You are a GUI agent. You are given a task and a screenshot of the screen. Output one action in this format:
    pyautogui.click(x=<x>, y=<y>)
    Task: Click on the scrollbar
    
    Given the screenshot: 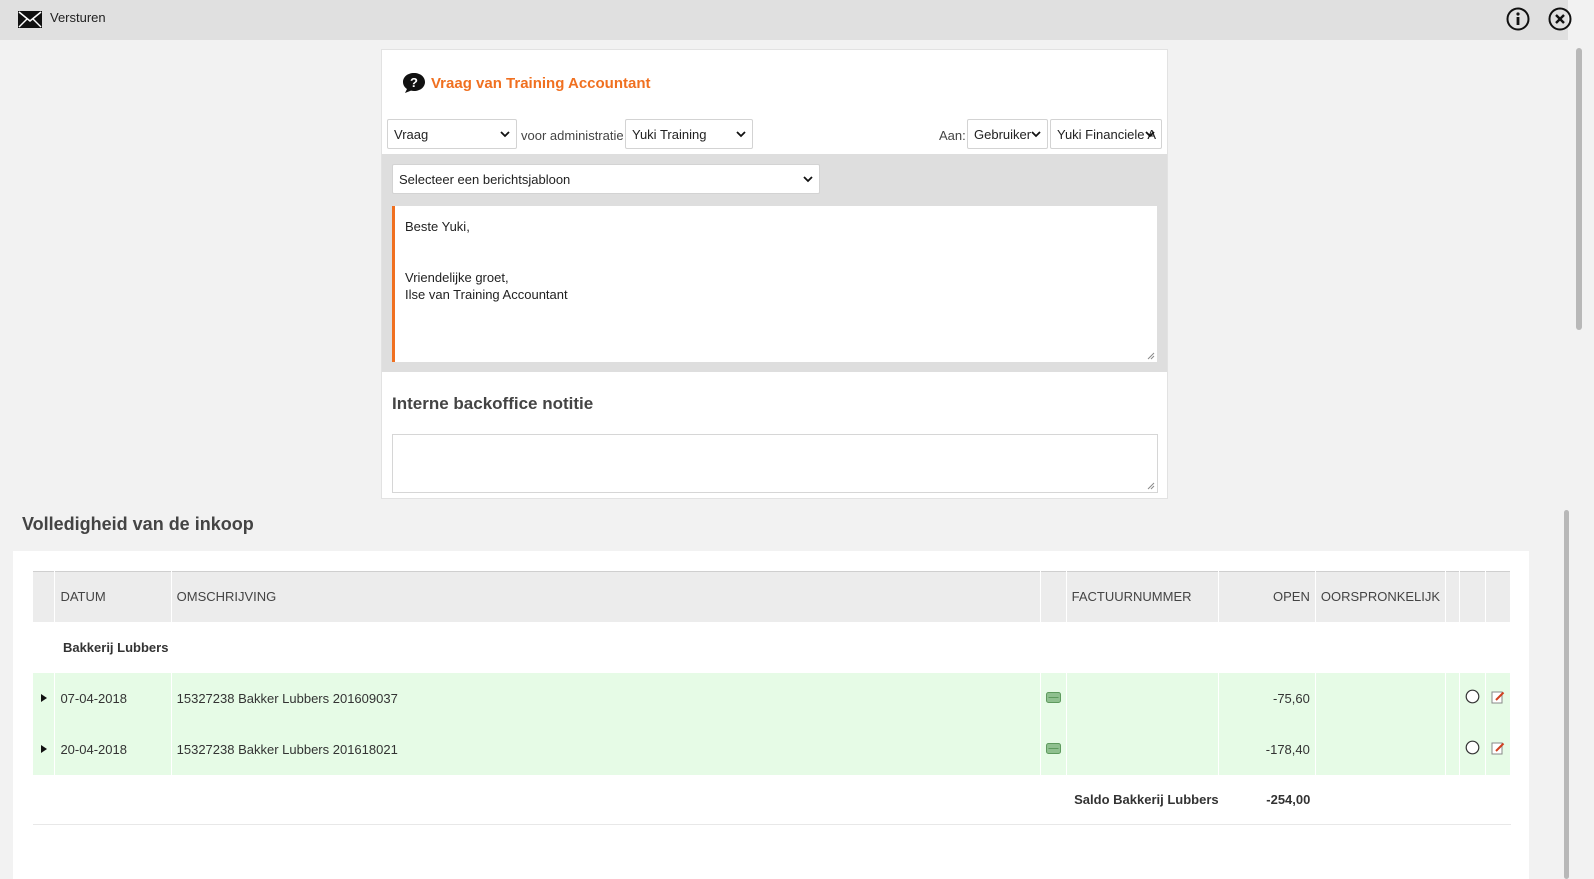 What is the action you would take?
    pyautogui.click(x=1579, y=459)
    